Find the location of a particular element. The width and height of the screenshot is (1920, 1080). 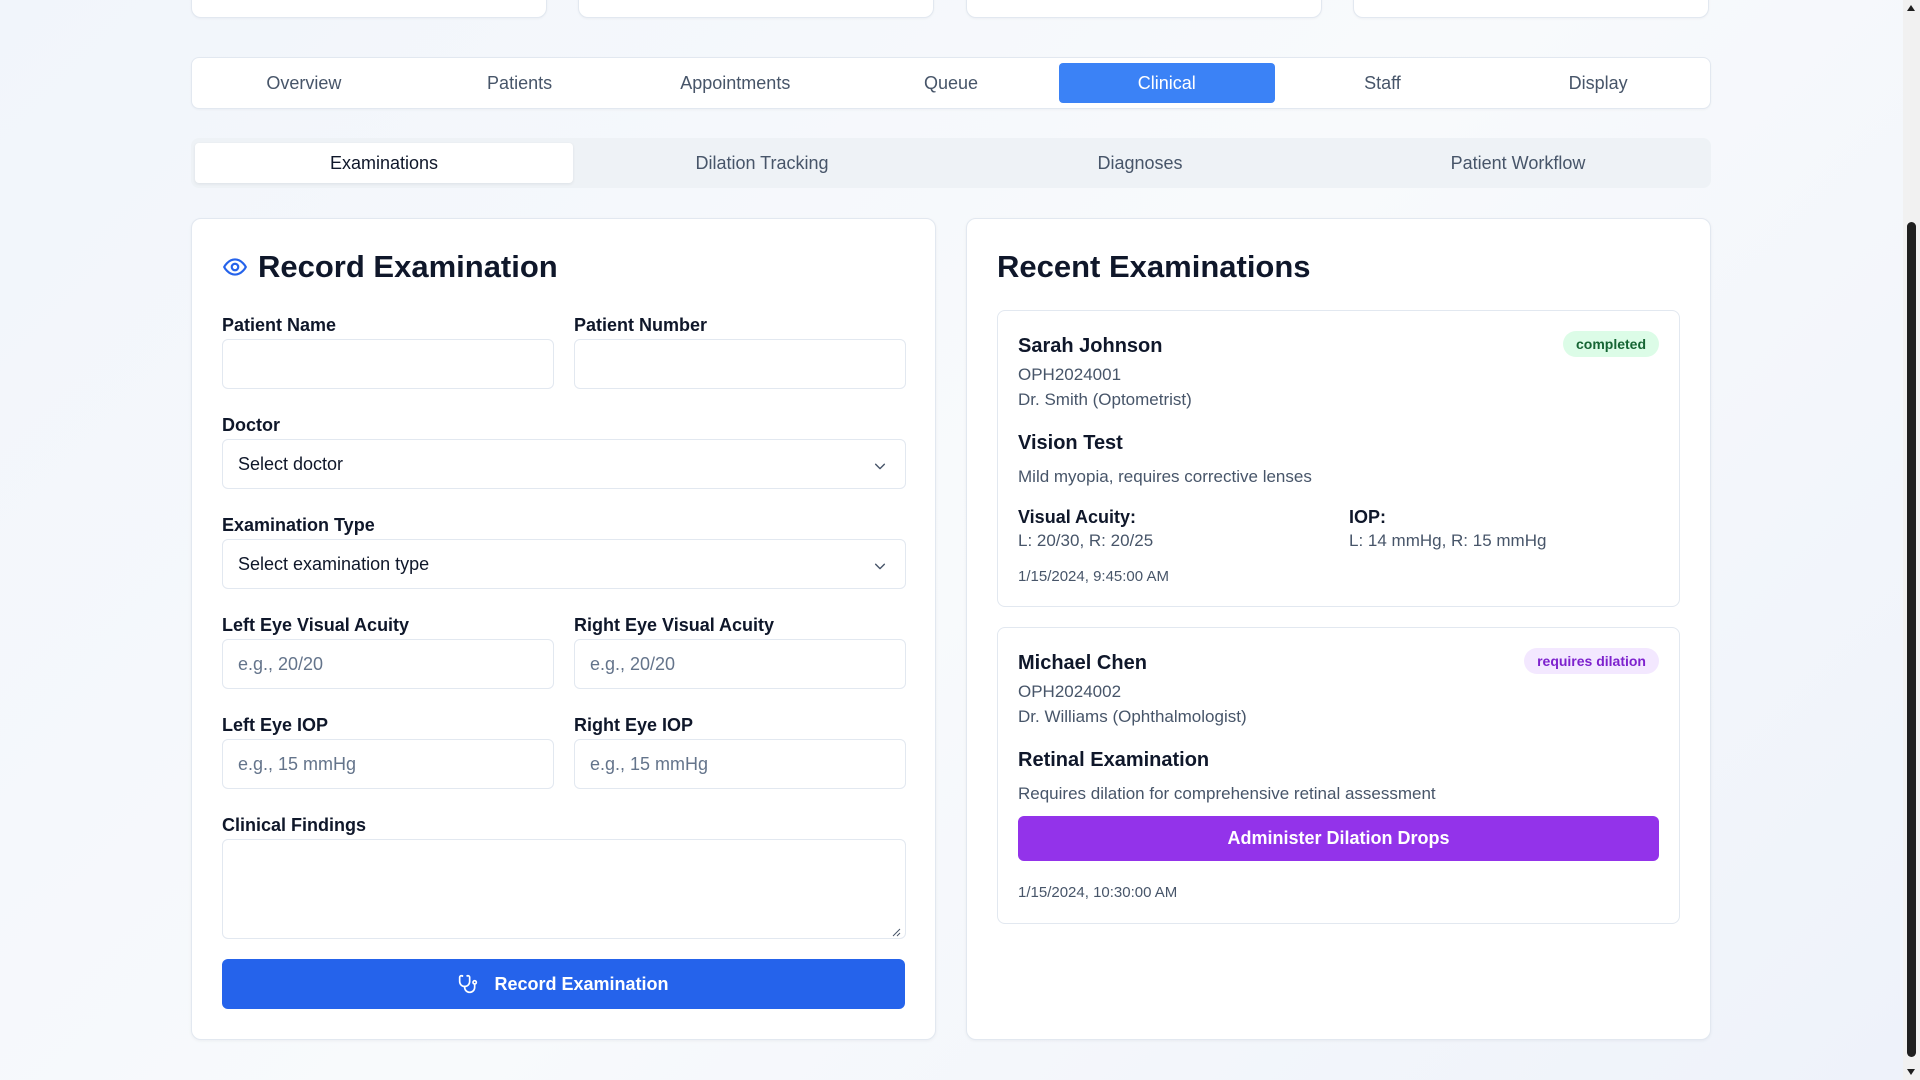

record-examination-button: Record Examination is located at coordinates (563, 984).